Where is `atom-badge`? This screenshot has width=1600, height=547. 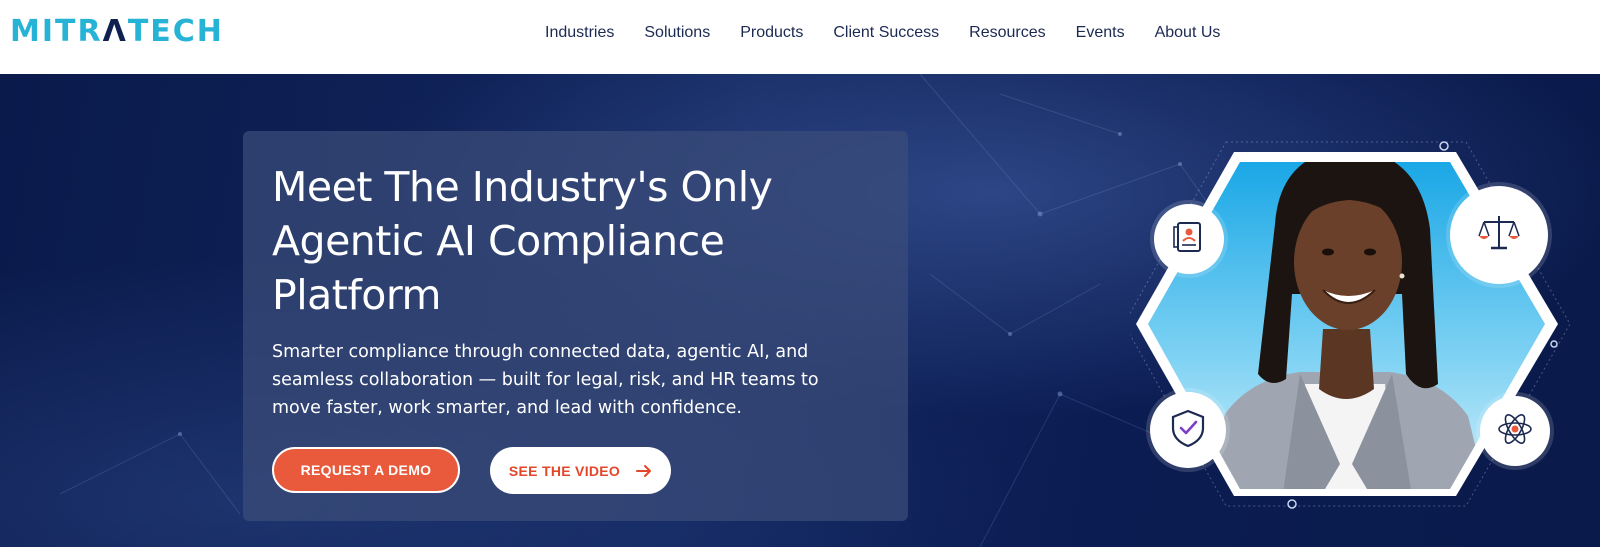
atom-badge is located at coordinates (1515, 431).